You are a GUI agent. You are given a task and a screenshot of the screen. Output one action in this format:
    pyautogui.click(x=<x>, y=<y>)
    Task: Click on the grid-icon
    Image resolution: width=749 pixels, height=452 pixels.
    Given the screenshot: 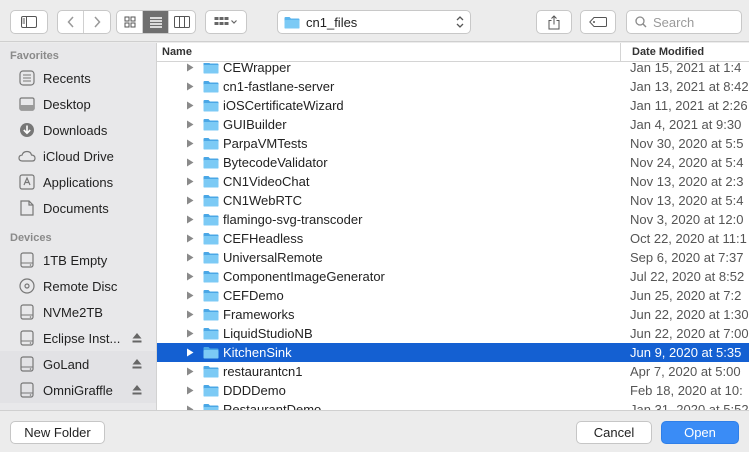 What is the action you would take?
    pyautogui.click(x=129, y=22)
    